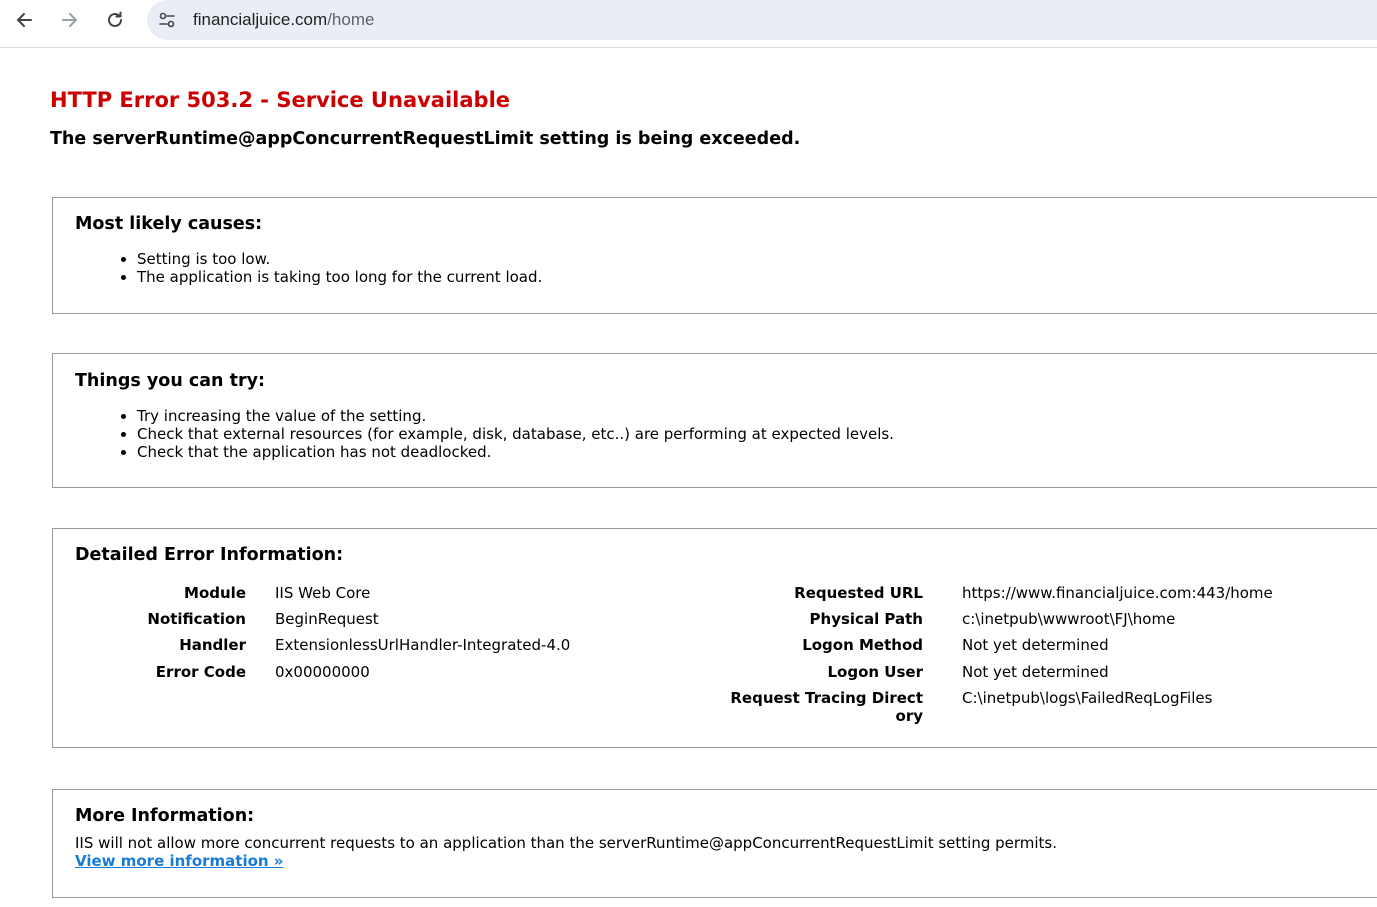 The image size is (1377, 907). What do you see at coordinates (423, 645) in the screenshot?
I see `detail-value-handler: ExtensionlessUrlHandler-Integrated-4.0` at bounding box center [423, 645].